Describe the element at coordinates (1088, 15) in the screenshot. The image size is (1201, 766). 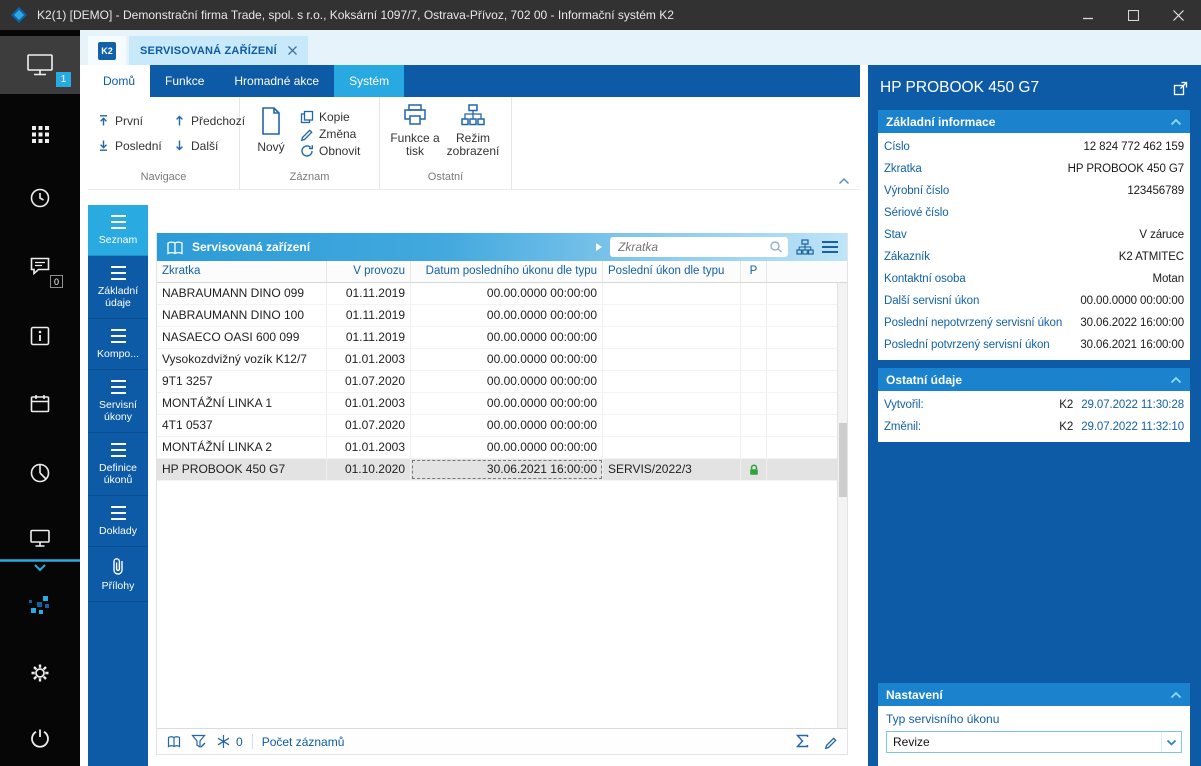
I see `minimize-button` at that location.